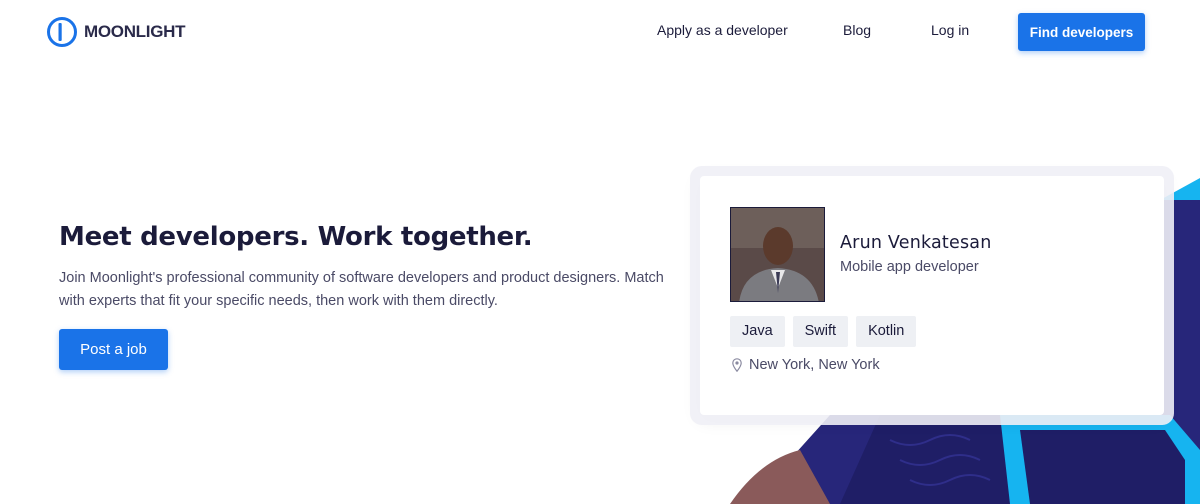 Image resolution: width=1200 pixels, height=504 pixels. I want to click on post-job-button: Post a job, so click(113, 349).